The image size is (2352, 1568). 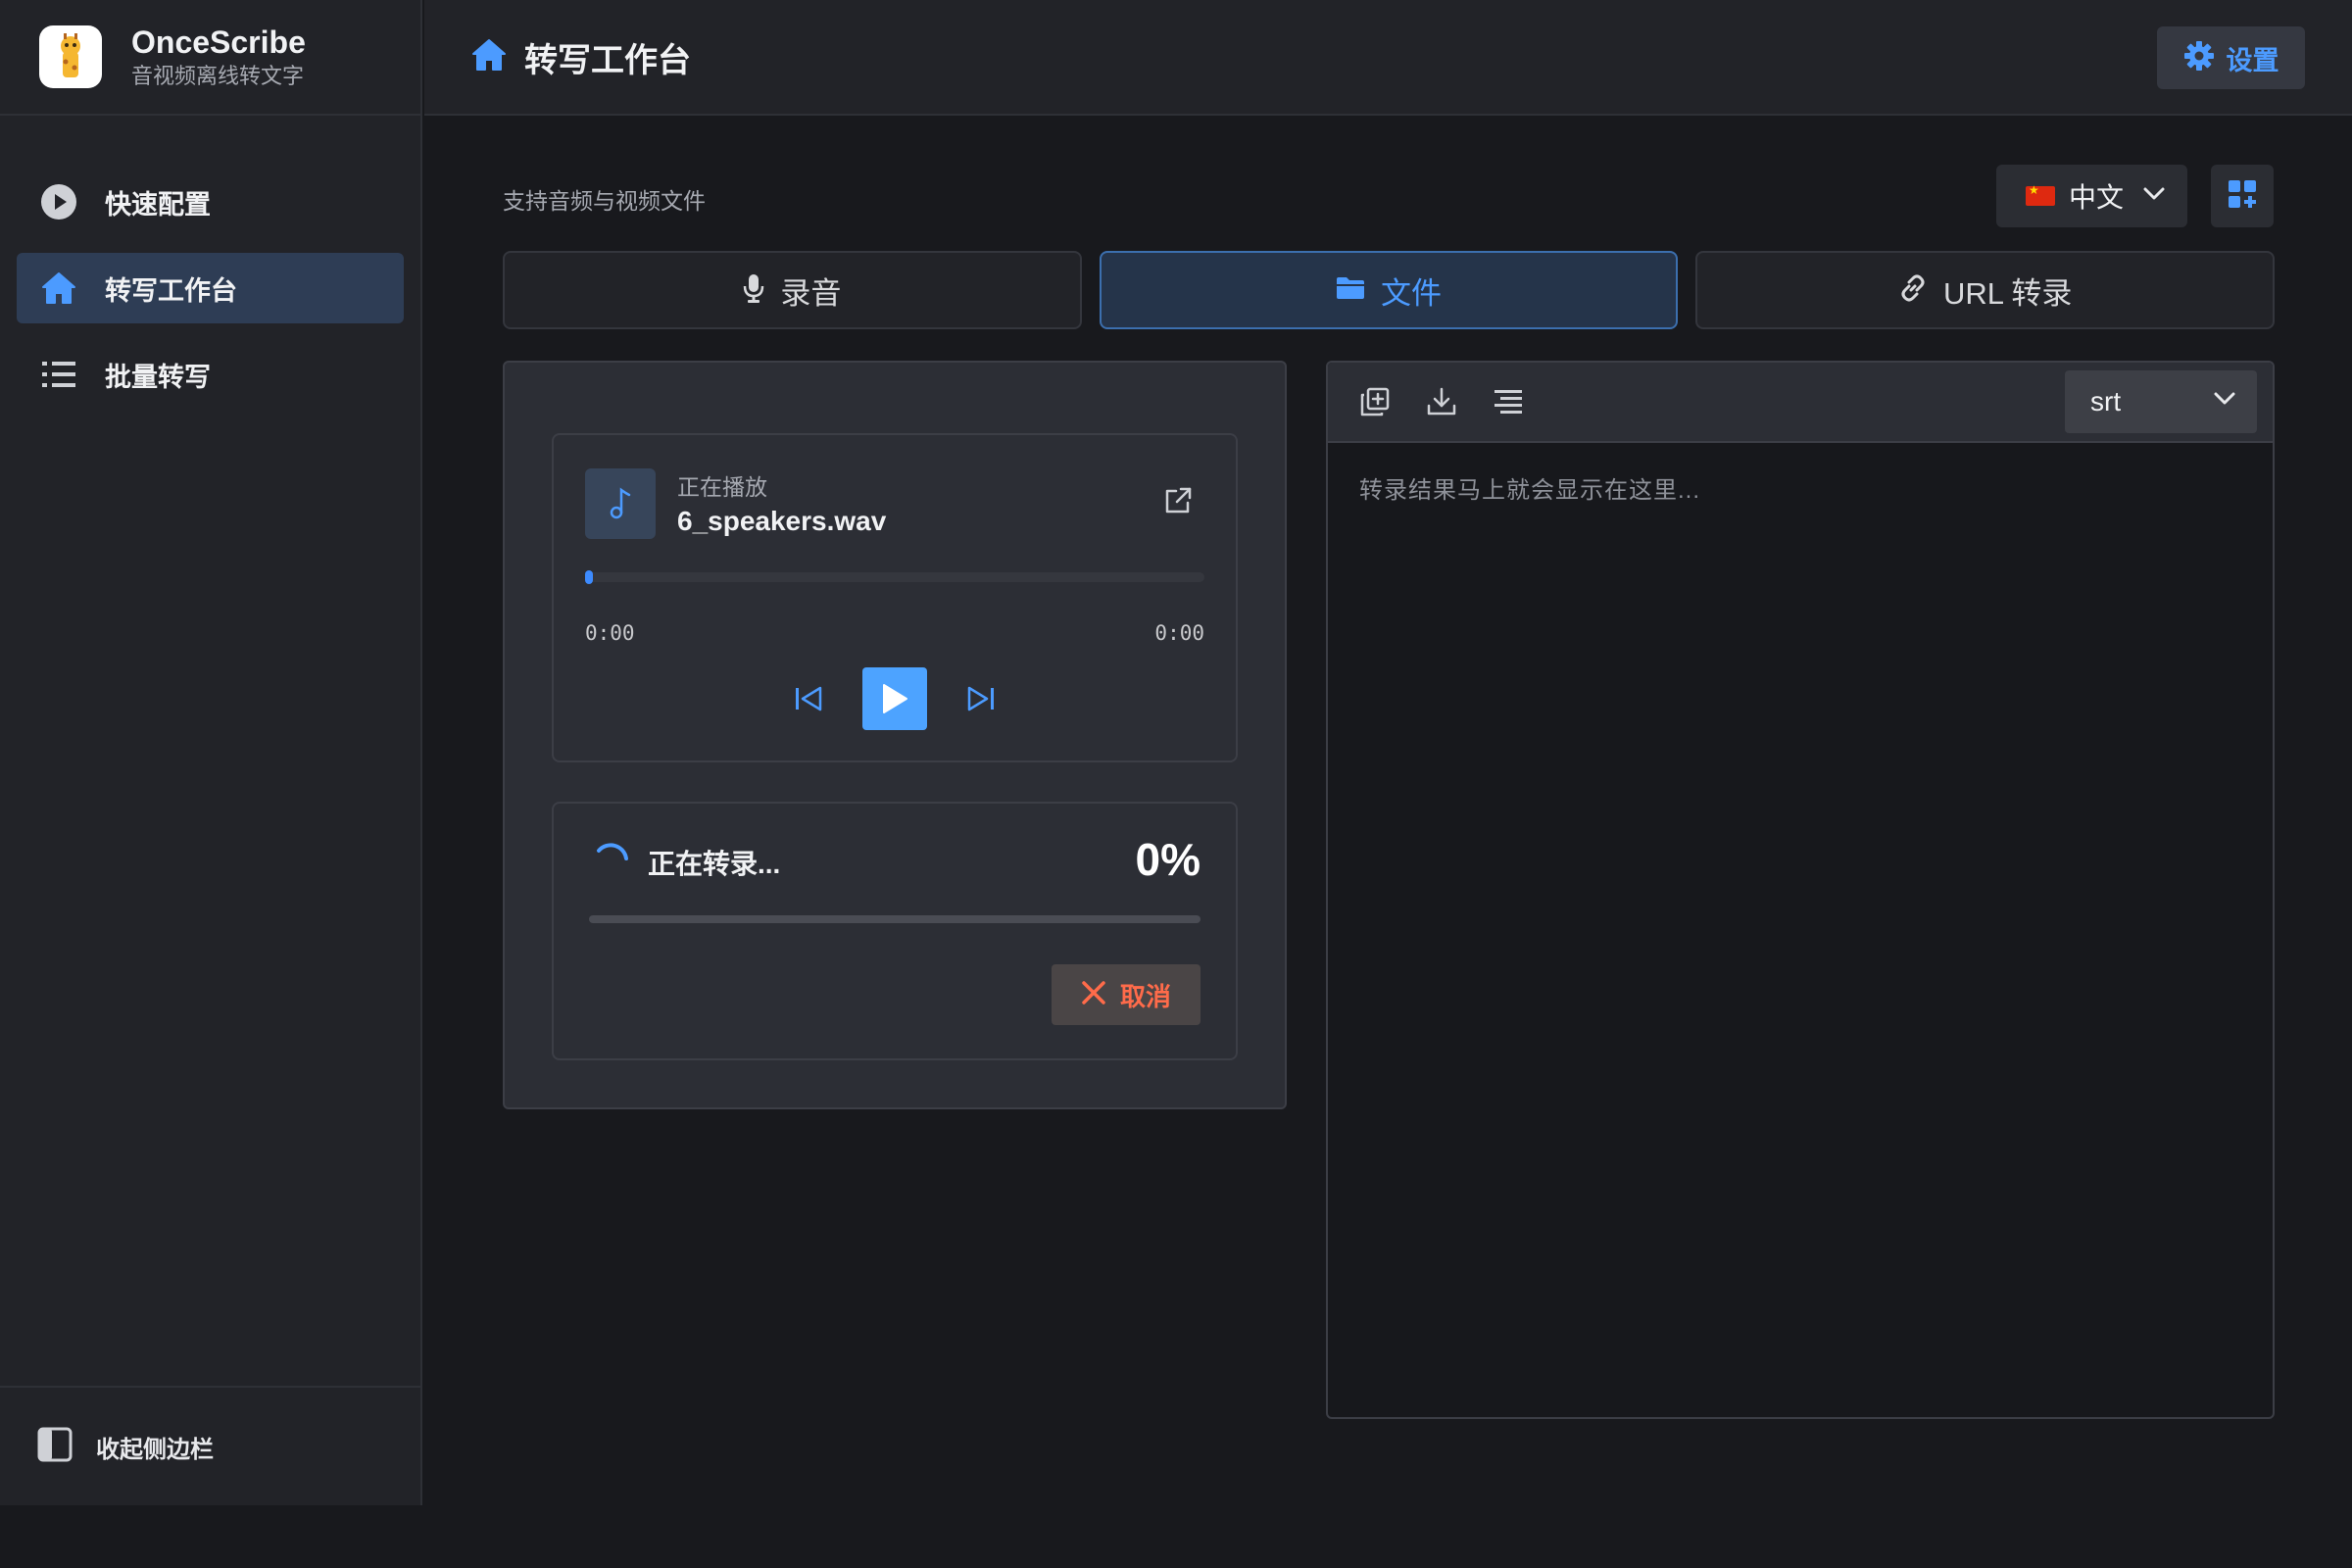 What do you see at coordinates (604, 201) in the screenshot?
I see `support-hint: 支持音频与视频文件` at bounding box center [604, 201].